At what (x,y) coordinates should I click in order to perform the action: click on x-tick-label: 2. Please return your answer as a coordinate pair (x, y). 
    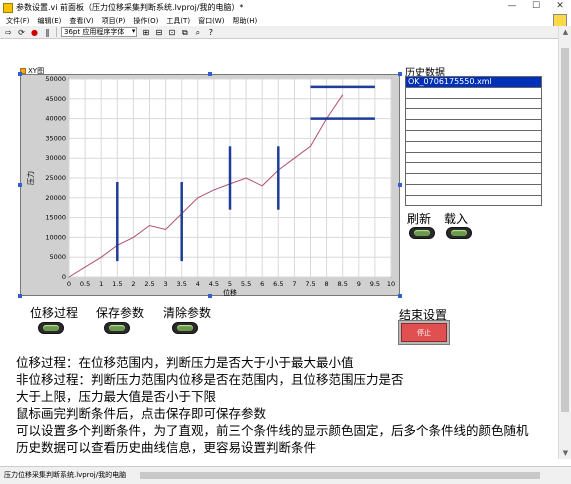
    Looking at the image, I should click on (133, 284).